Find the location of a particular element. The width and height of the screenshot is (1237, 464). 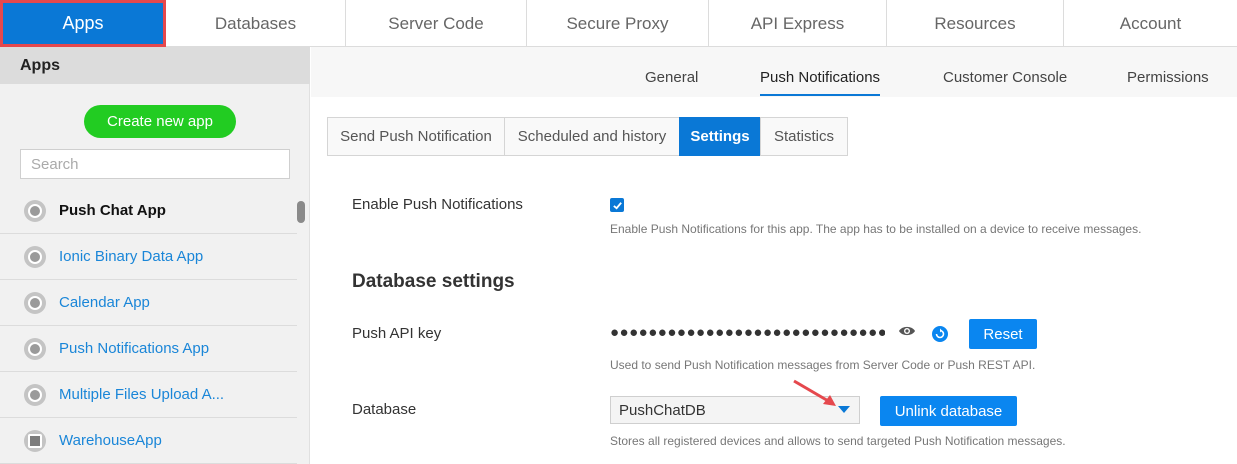

database-label: Database is located at coordinates (384, 409).